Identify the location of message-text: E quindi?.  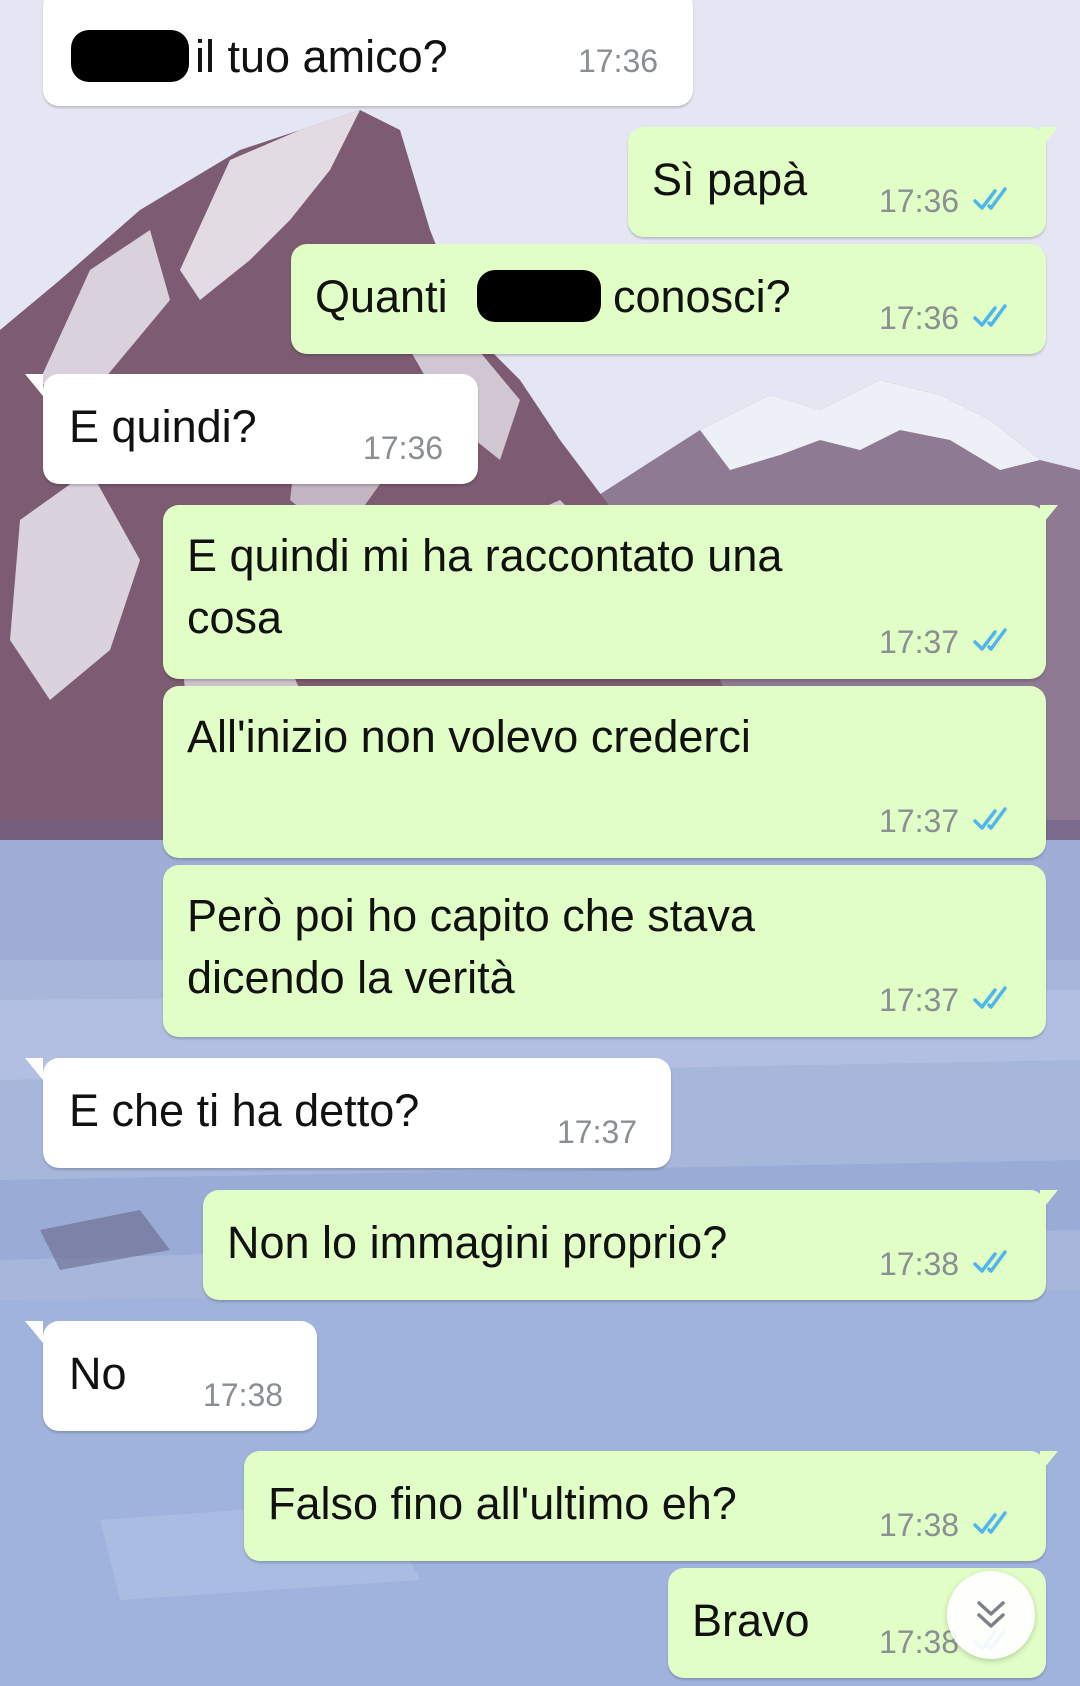
(163, 426).